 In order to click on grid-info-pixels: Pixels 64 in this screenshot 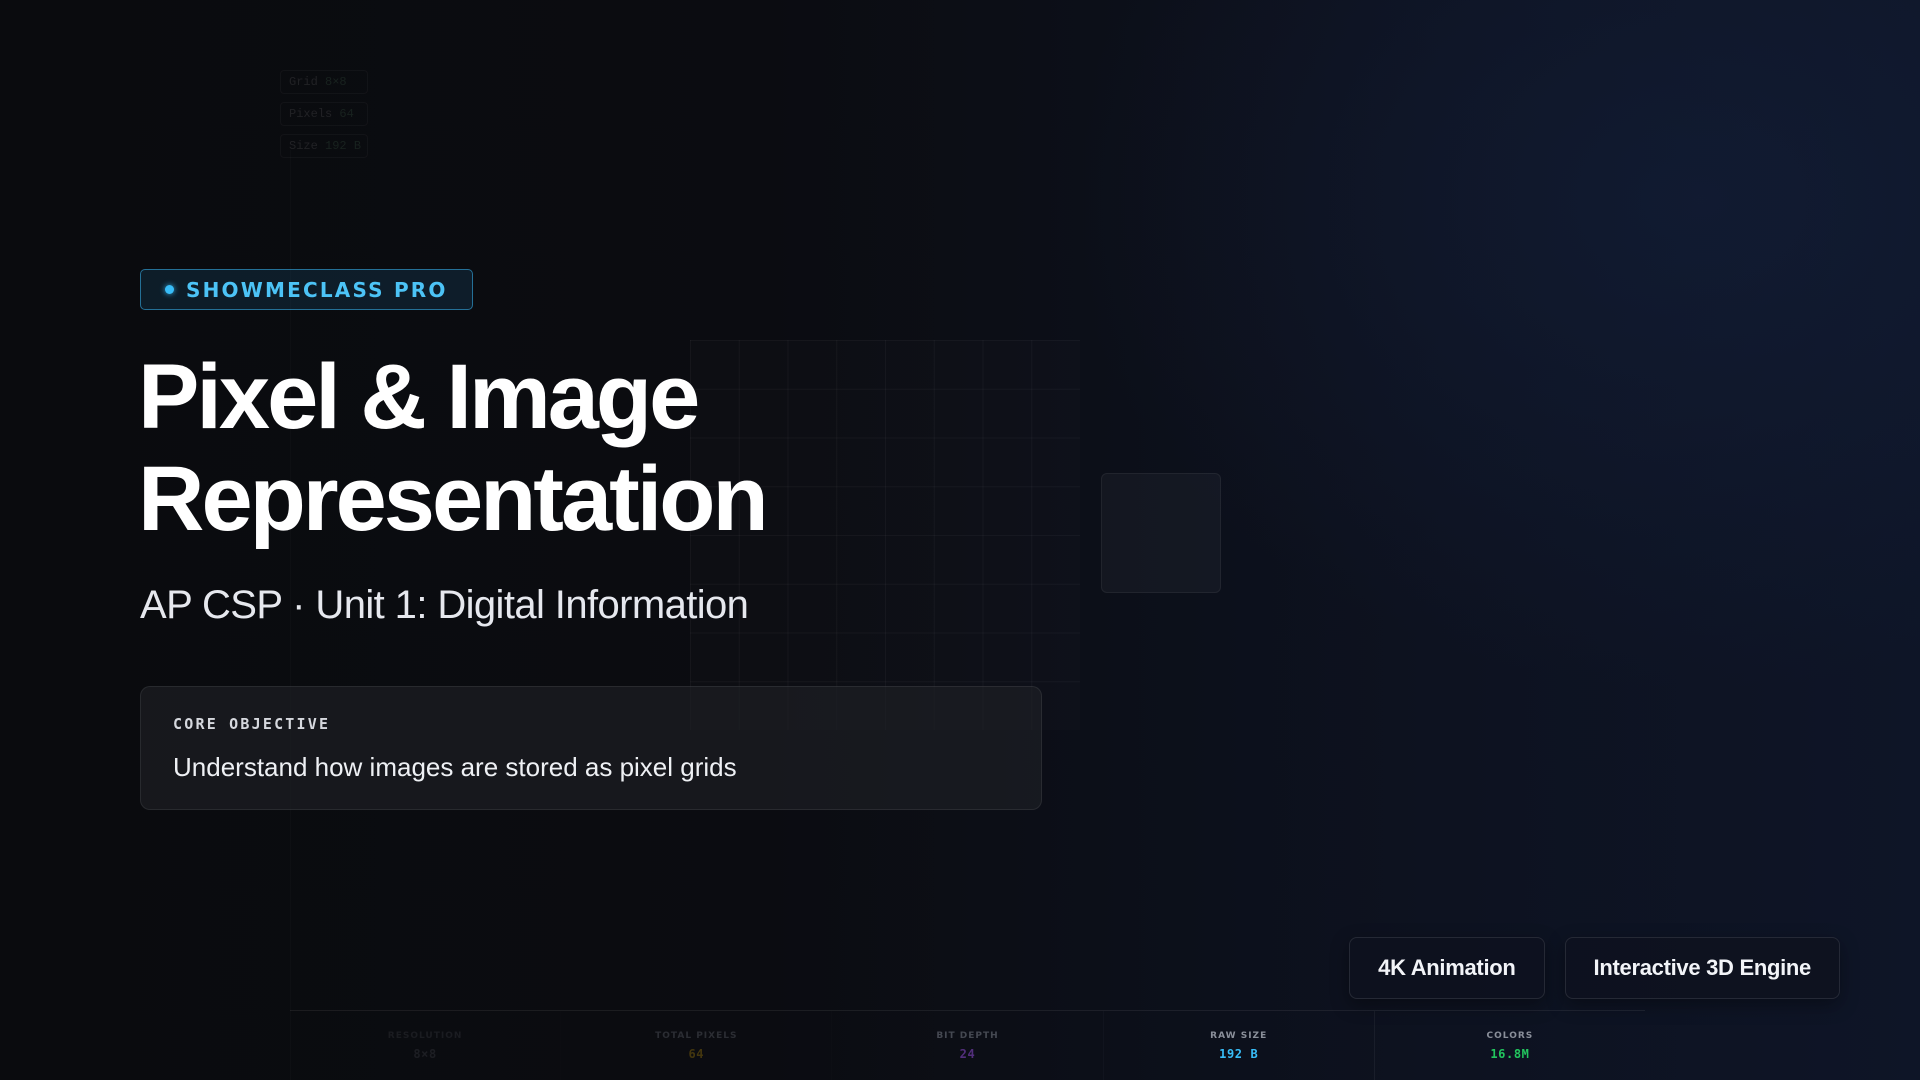, I will do `click(324, 114)`.